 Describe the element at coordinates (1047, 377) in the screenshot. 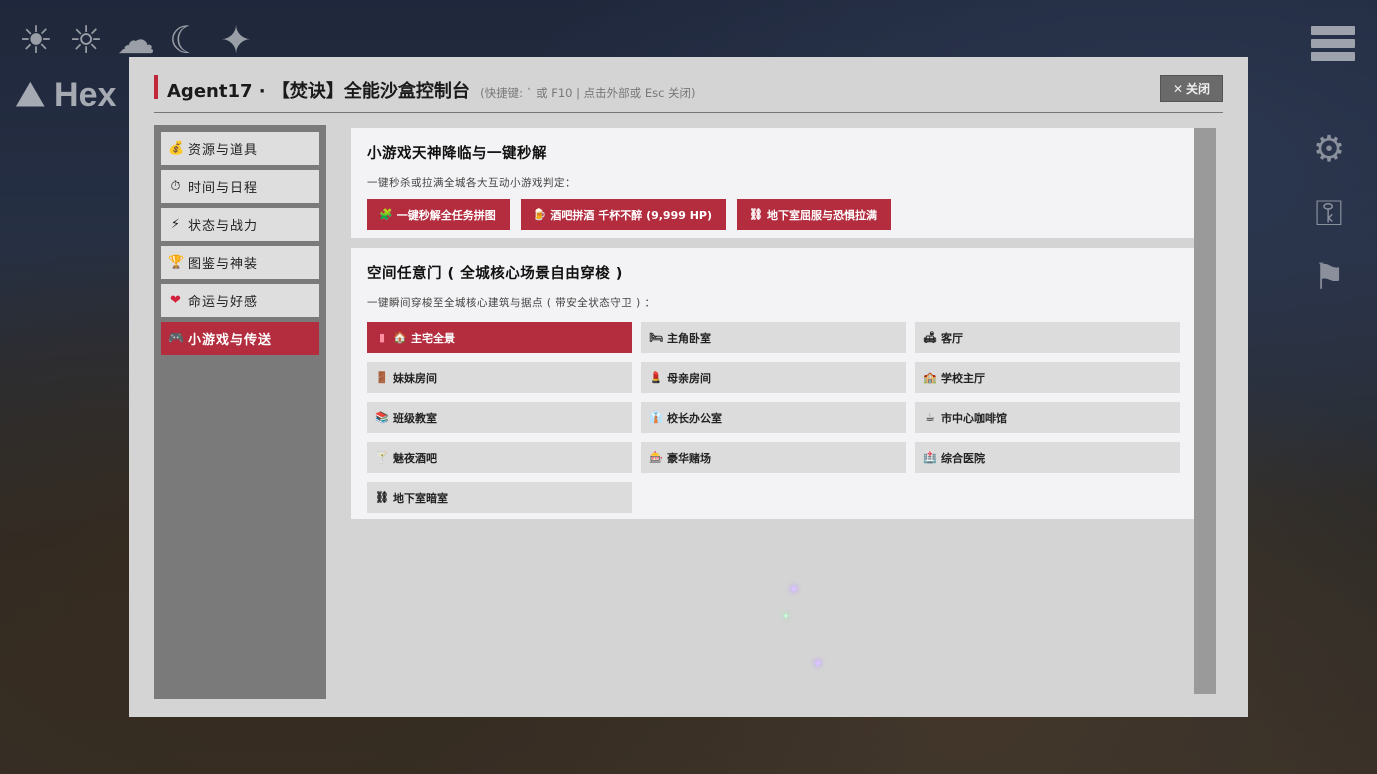

I see `location-school-hall: 🏫 学校主厅` at that location.